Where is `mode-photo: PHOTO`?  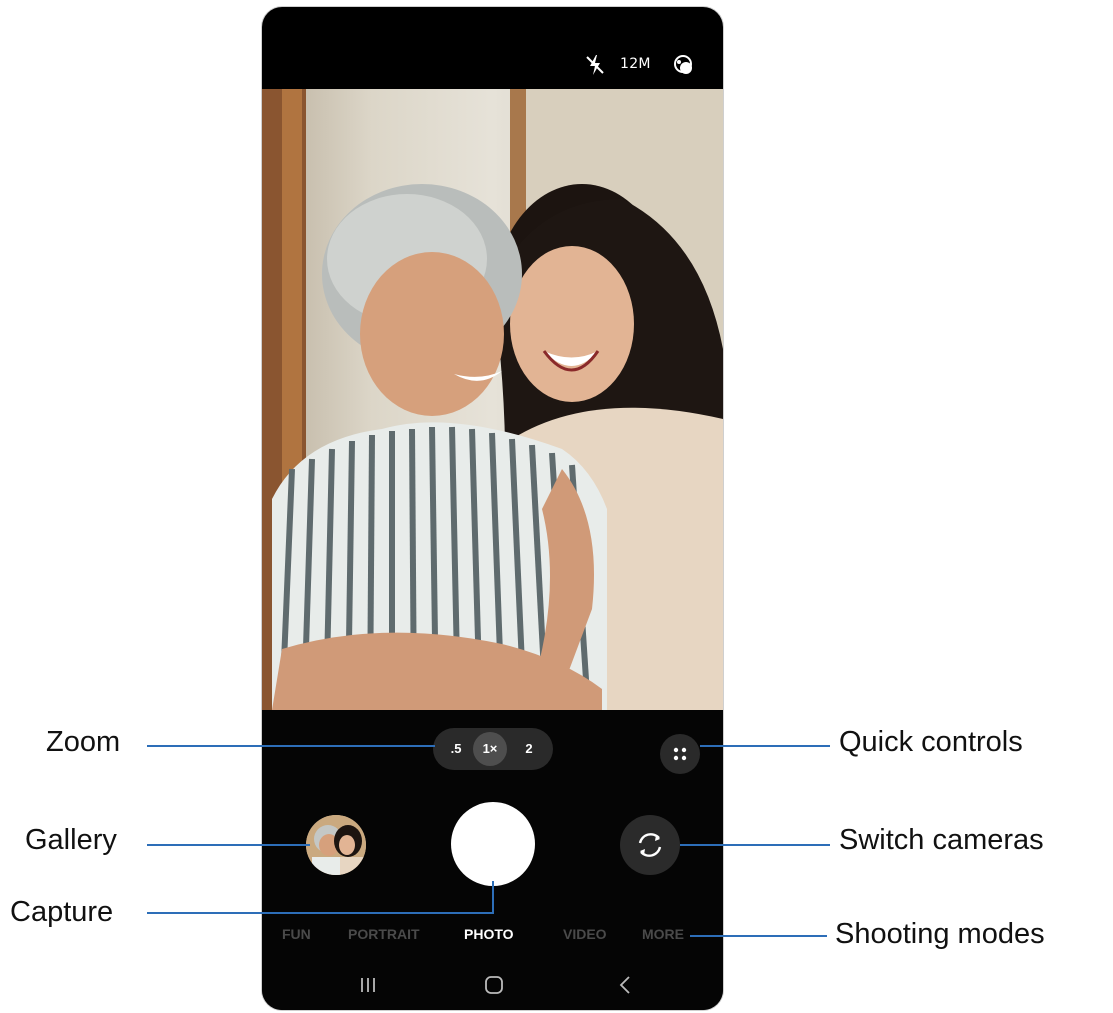 mode-photo: PHOTO is located at coordinates (489, 934).